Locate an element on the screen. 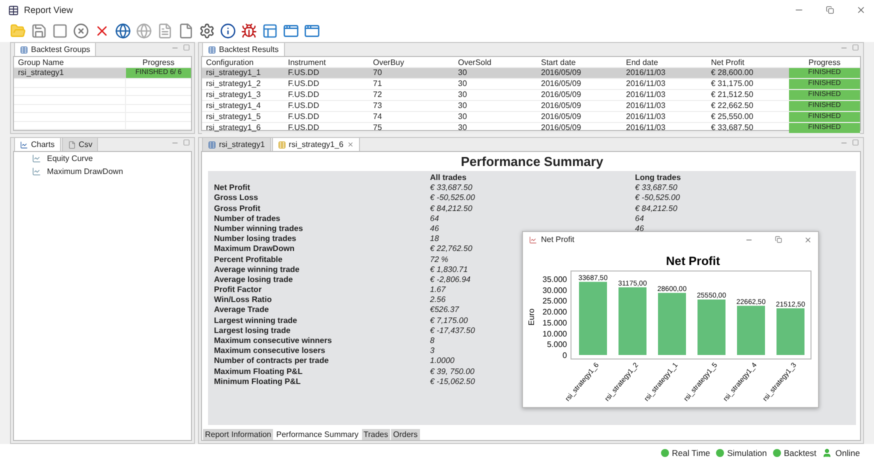 Image resolution: width=874 pixels, height=462 pixels. panel-tab: Backtest Results is located at coordinates (243, 49).